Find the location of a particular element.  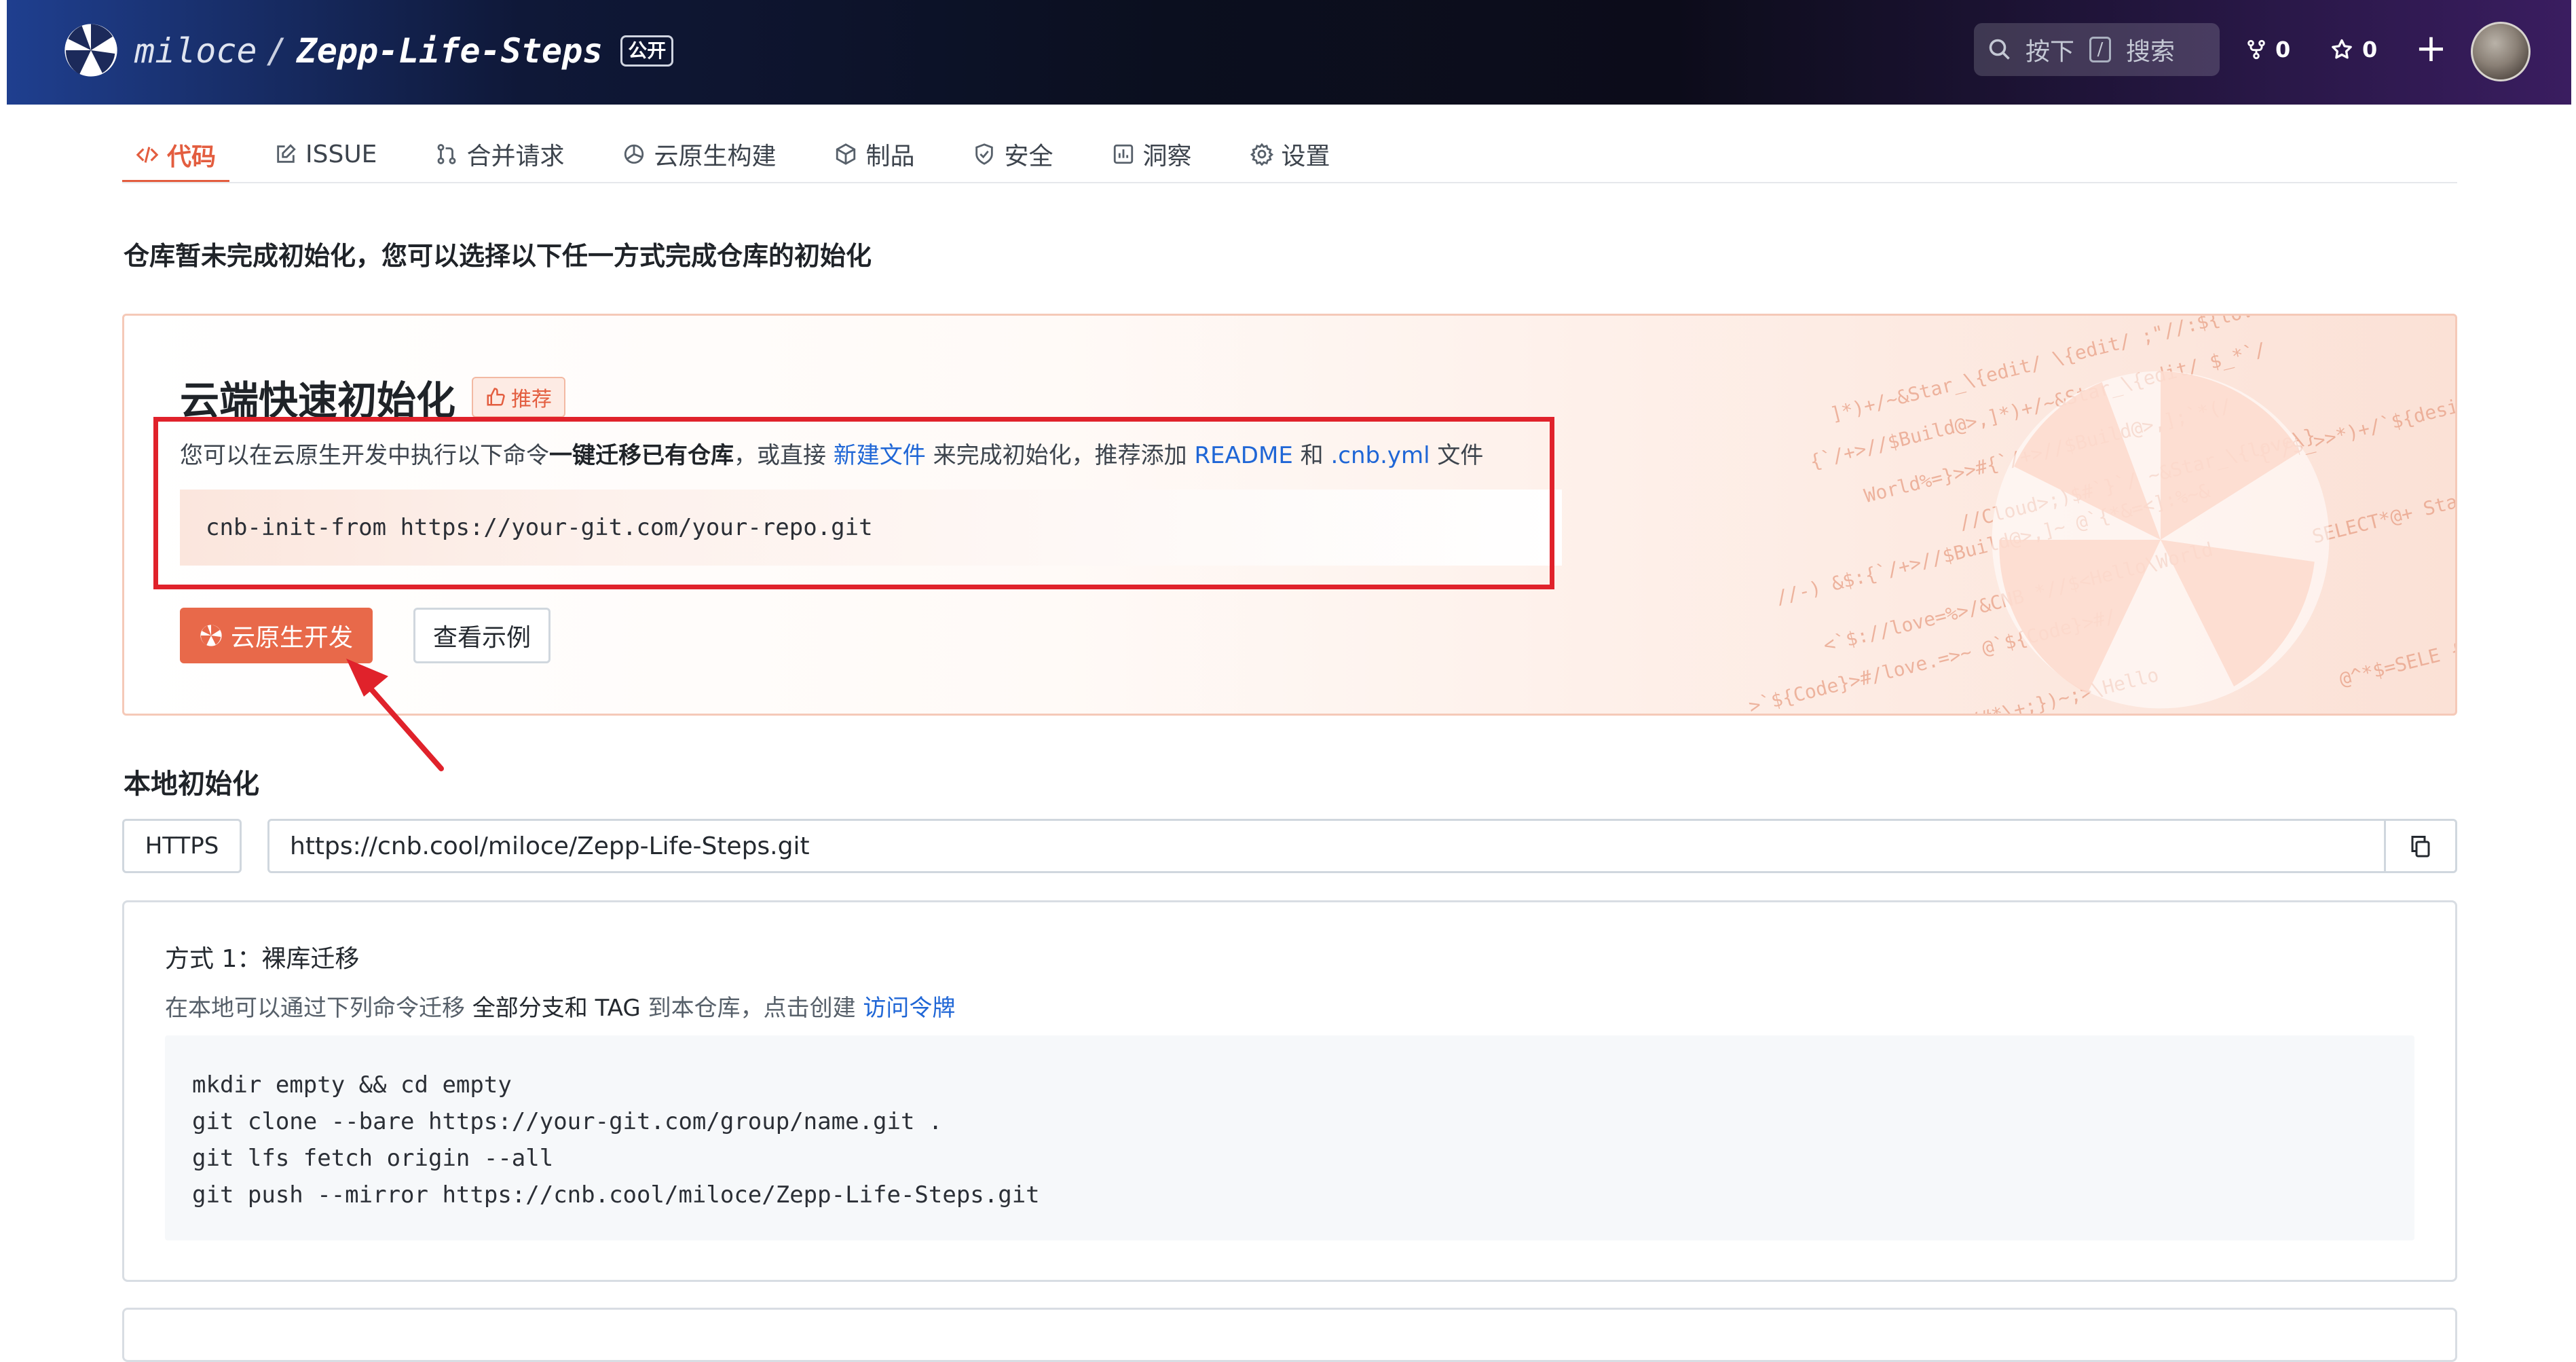

desc-text: ，或直接 is located at coordinates (780, 455).